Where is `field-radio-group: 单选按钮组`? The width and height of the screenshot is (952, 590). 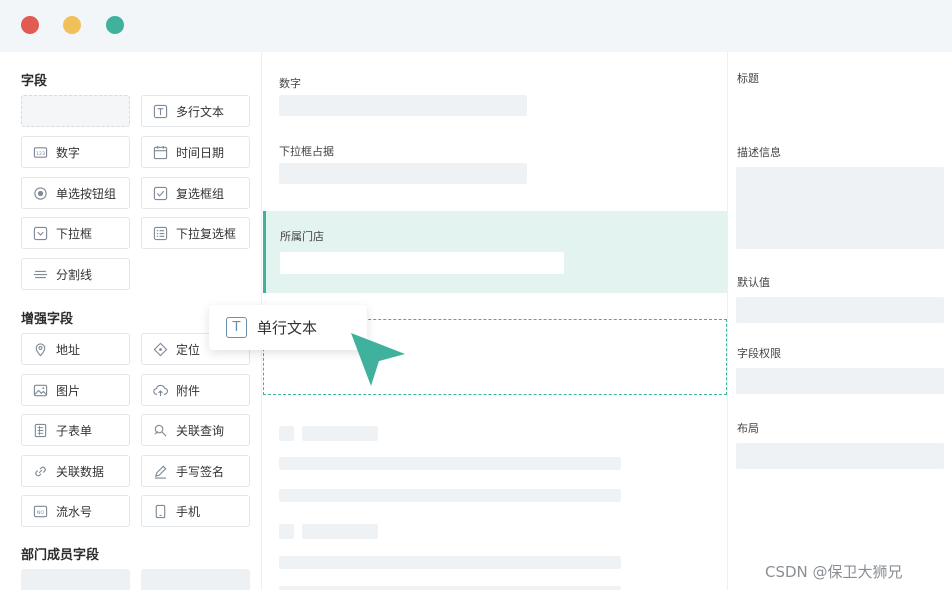 field-radio-group: 单选按钮组 is located at coordinates (75, 193).